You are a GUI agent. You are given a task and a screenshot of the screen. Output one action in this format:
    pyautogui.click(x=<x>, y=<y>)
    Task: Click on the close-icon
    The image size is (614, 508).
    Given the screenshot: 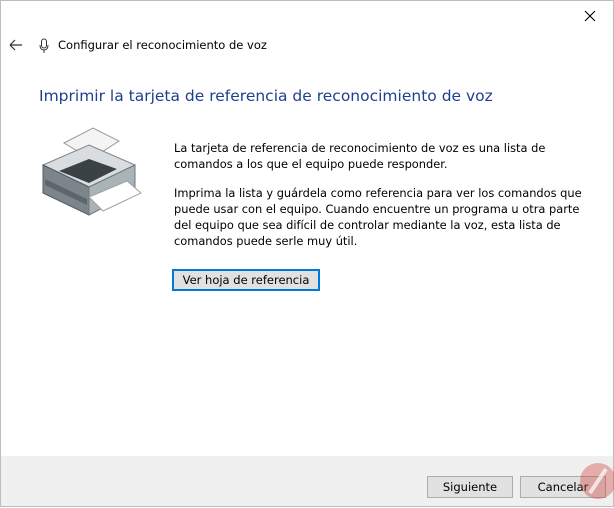 What is the action you would take?
    pyautogui.click(x=590, y=16)
    